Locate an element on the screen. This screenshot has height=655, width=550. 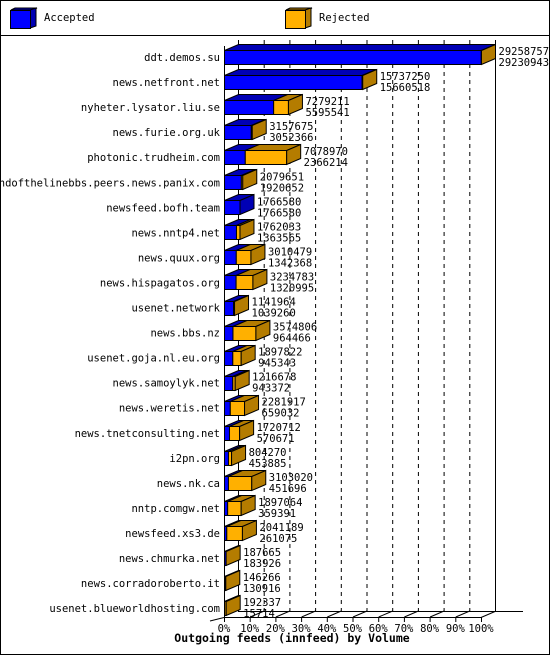
category-label: news.furie.org.uk is located at coordinates (167, 133).